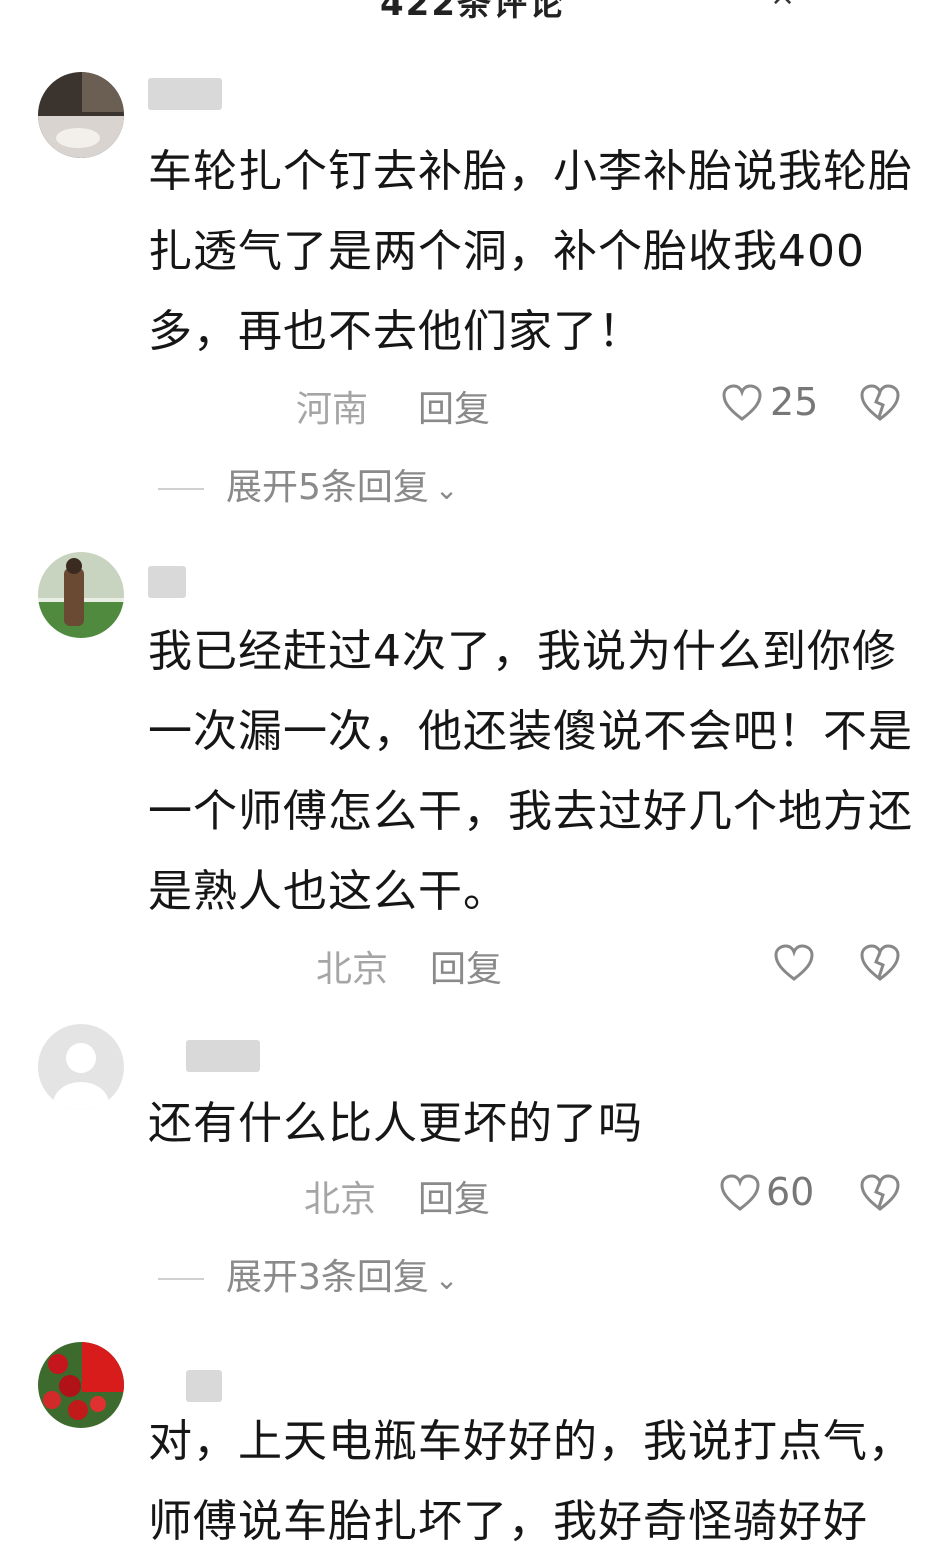 This screenshot has height=1562, width=946. I want to click on close-icon: ×, so click(782, 6).